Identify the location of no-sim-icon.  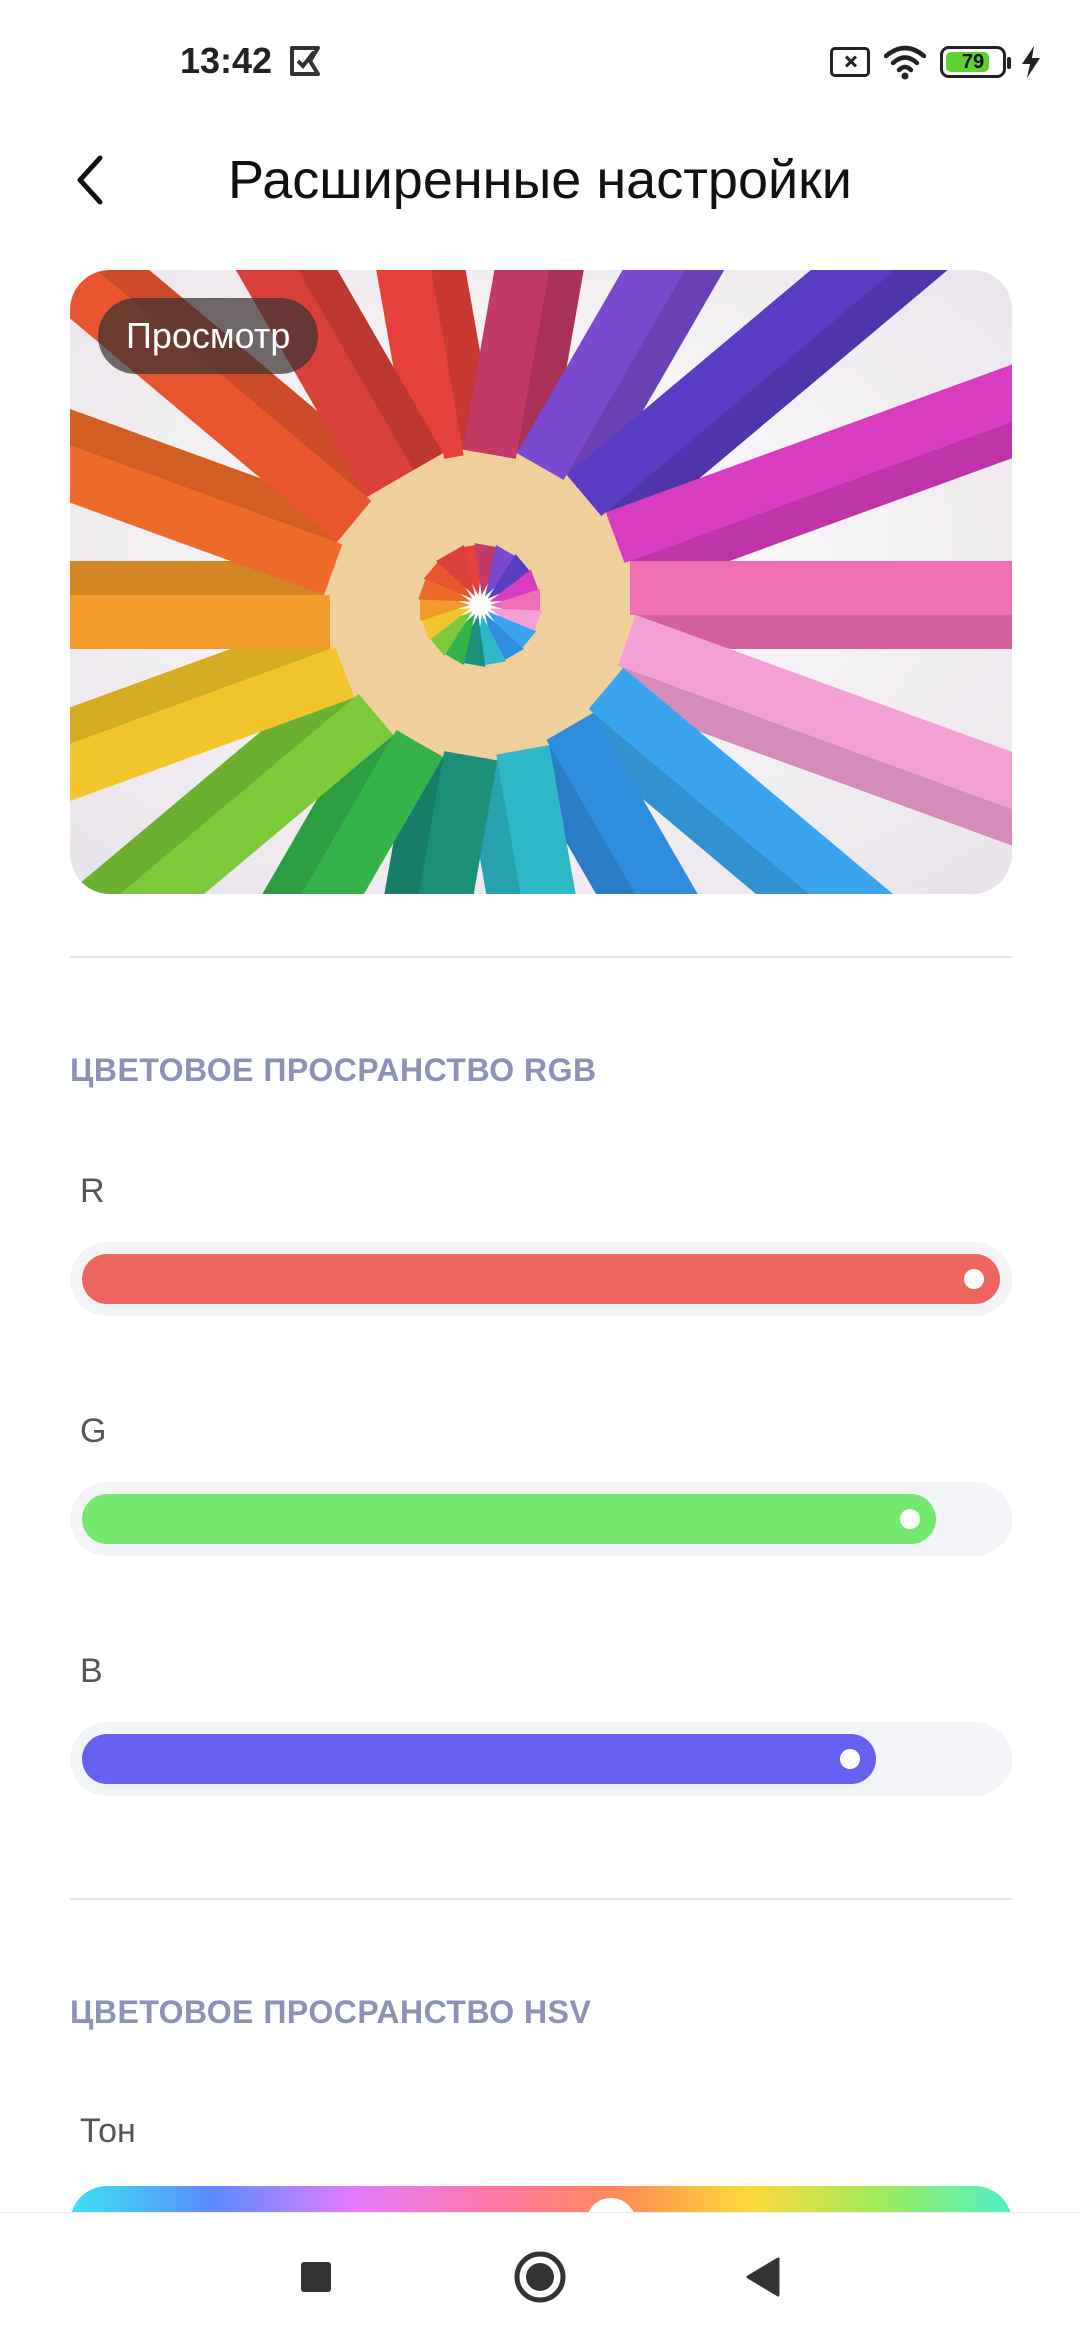
(850, 62).